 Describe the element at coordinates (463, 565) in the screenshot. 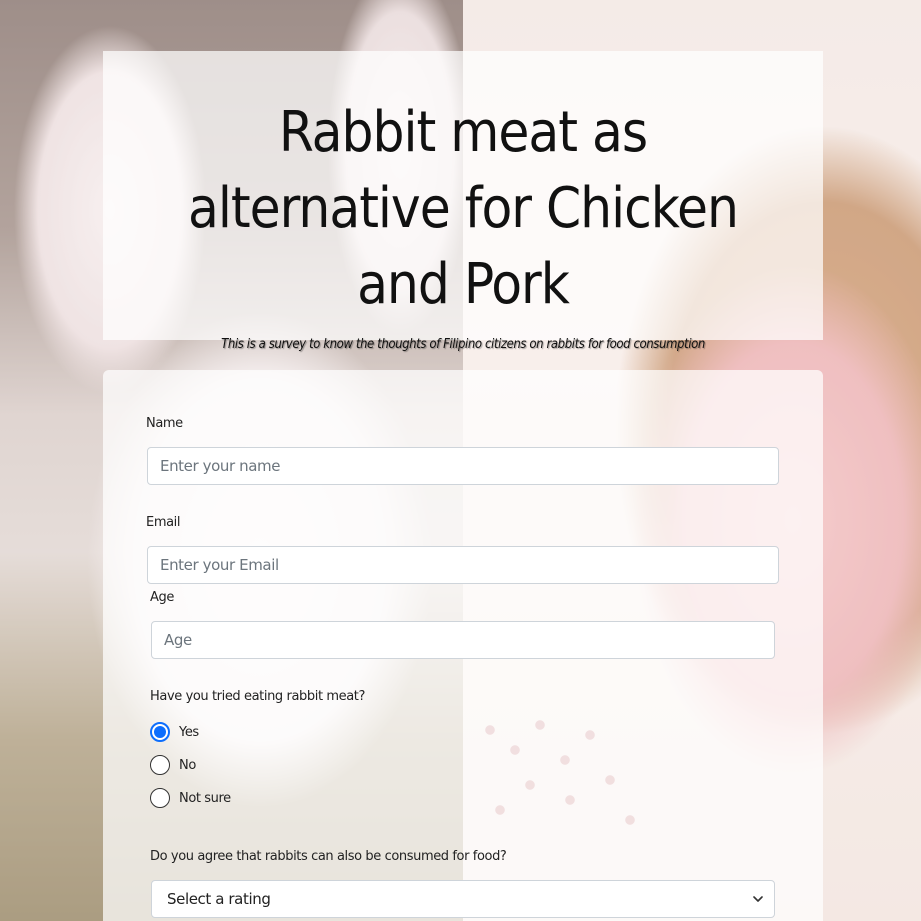

I see `email-input: Enter your Email` at that location.